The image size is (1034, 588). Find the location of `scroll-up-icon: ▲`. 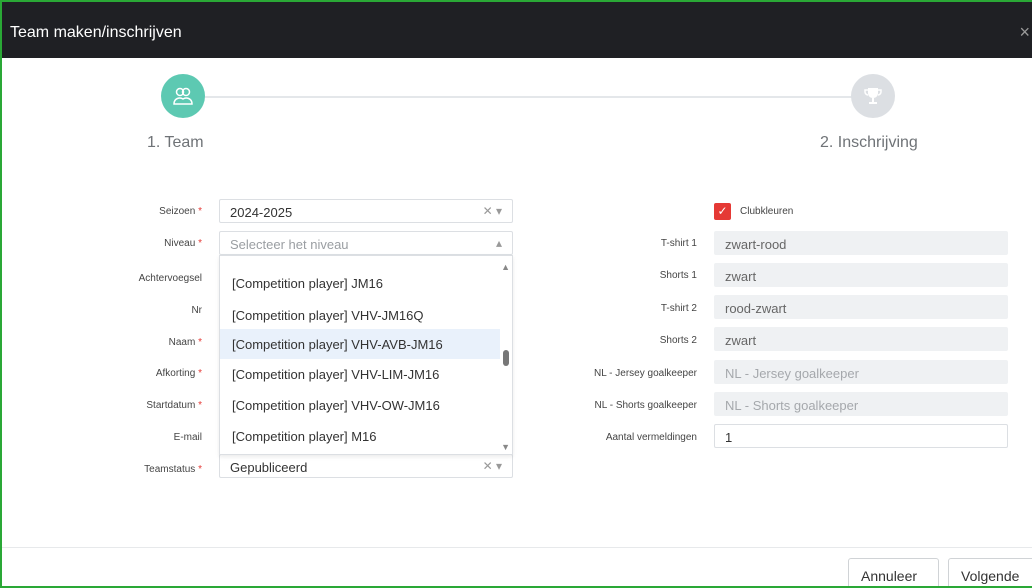

scroll-up-icon: ▲ is located at coordinates (505, 267).